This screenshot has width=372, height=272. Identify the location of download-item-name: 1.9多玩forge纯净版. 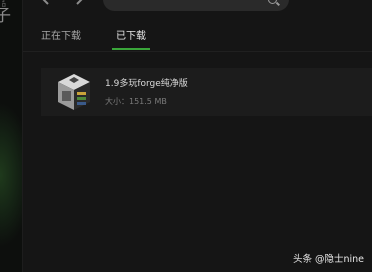
(146, 84).